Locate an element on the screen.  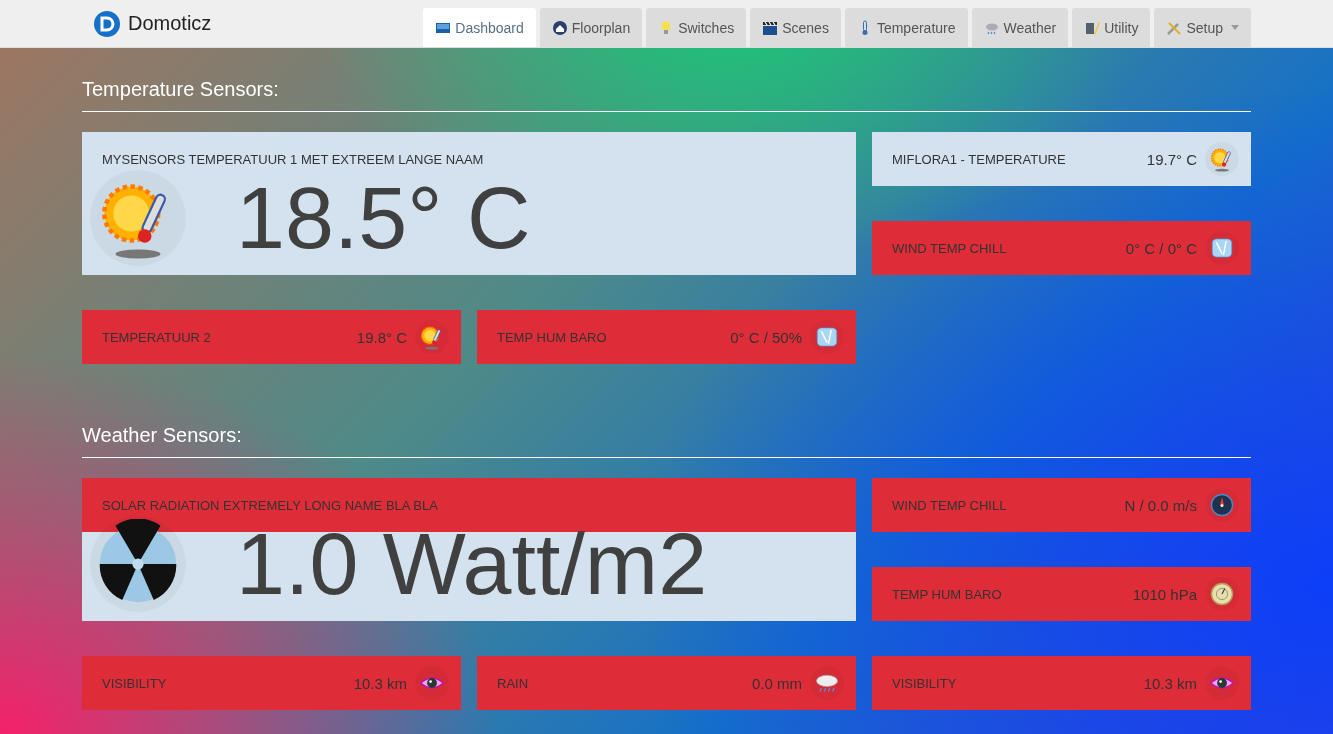
sensor-name: TEMPERATUUR 2 is located at coordinates (157, 337).